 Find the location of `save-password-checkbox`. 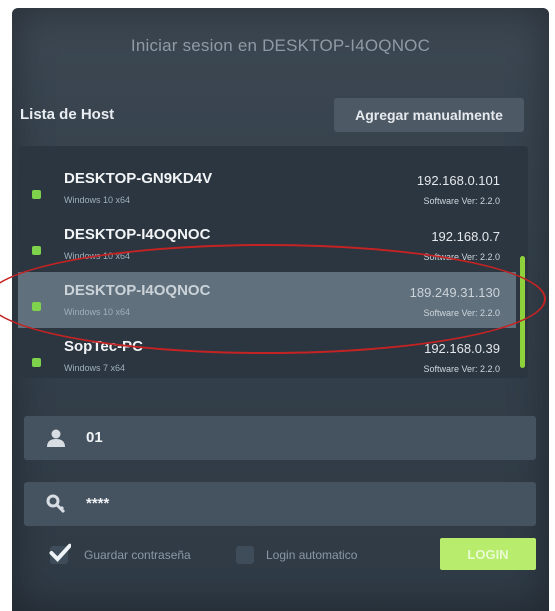

save-password-checkbox is located at coordinates (60, 553).